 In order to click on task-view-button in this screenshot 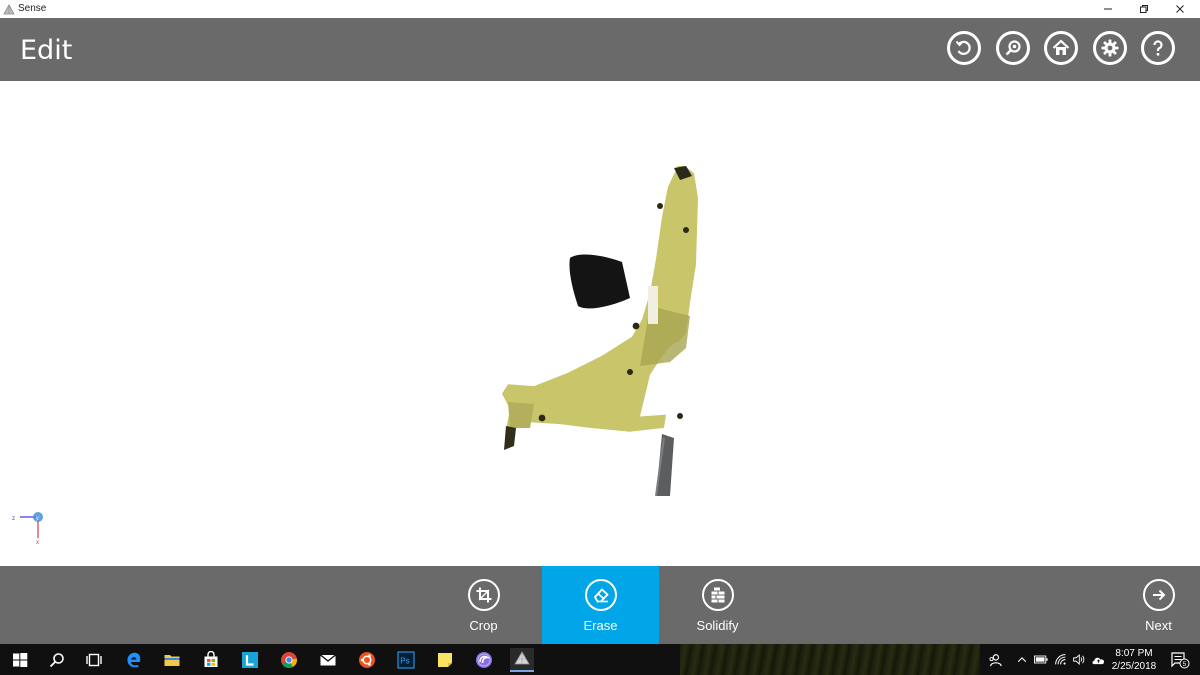, I will do `click(94, 660)`.